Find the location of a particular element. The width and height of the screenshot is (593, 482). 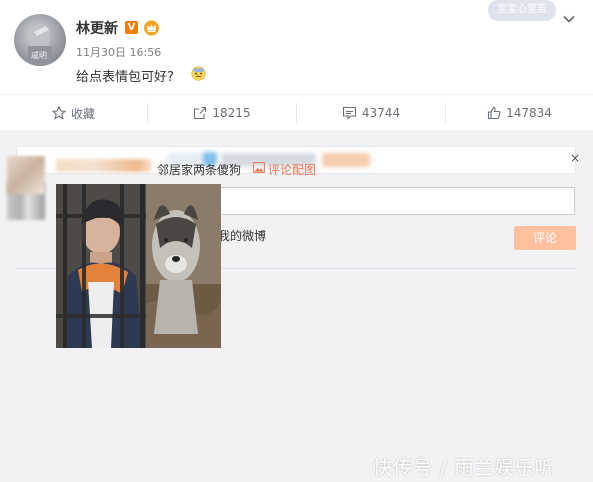

comment-picture-link: 评论配图 is located at coordinates (292, 169).